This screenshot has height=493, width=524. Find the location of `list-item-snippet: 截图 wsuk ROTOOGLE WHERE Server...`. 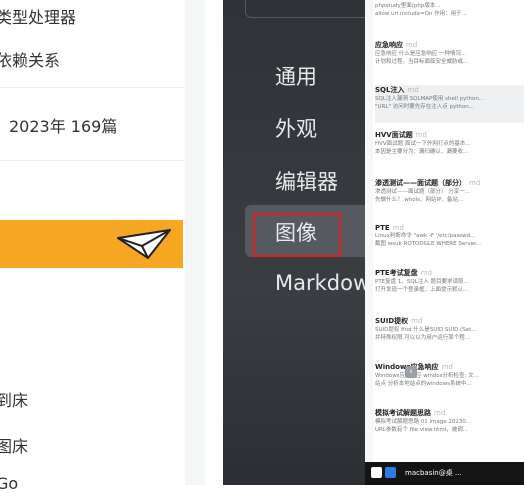

list-item-snippet: 截图 wsuk ROTOOGLE WHERE Server... is located at coordinates (428, 244).